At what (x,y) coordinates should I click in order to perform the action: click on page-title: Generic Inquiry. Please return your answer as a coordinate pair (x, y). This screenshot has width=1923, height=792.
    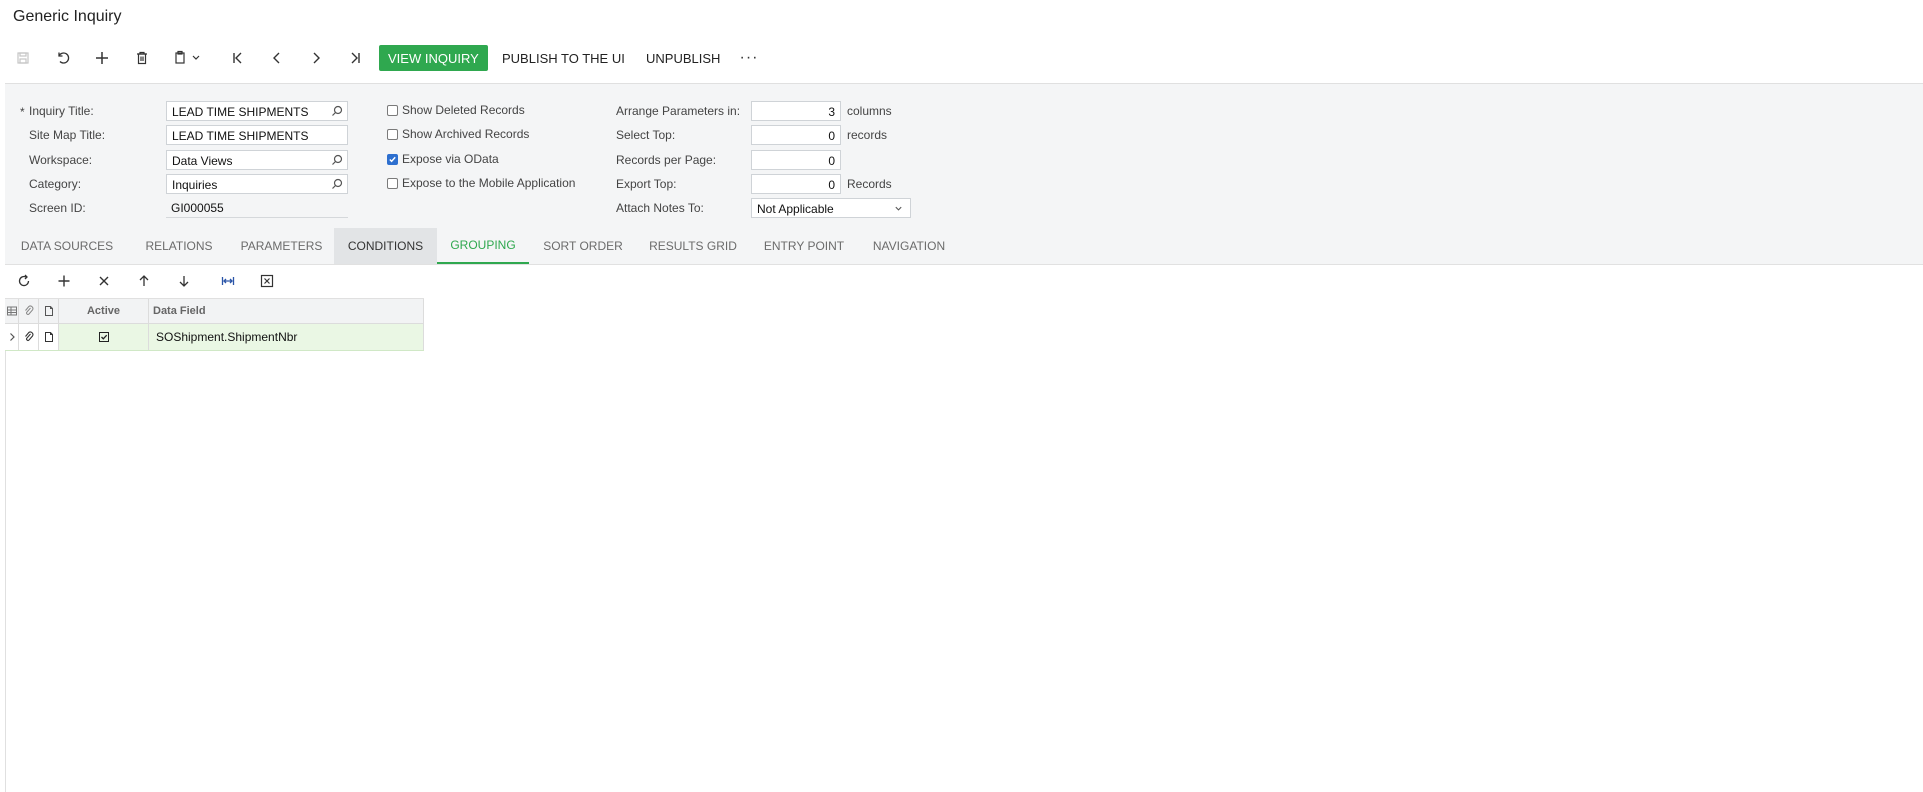
    Looking at the image, I should click on (67, 16).